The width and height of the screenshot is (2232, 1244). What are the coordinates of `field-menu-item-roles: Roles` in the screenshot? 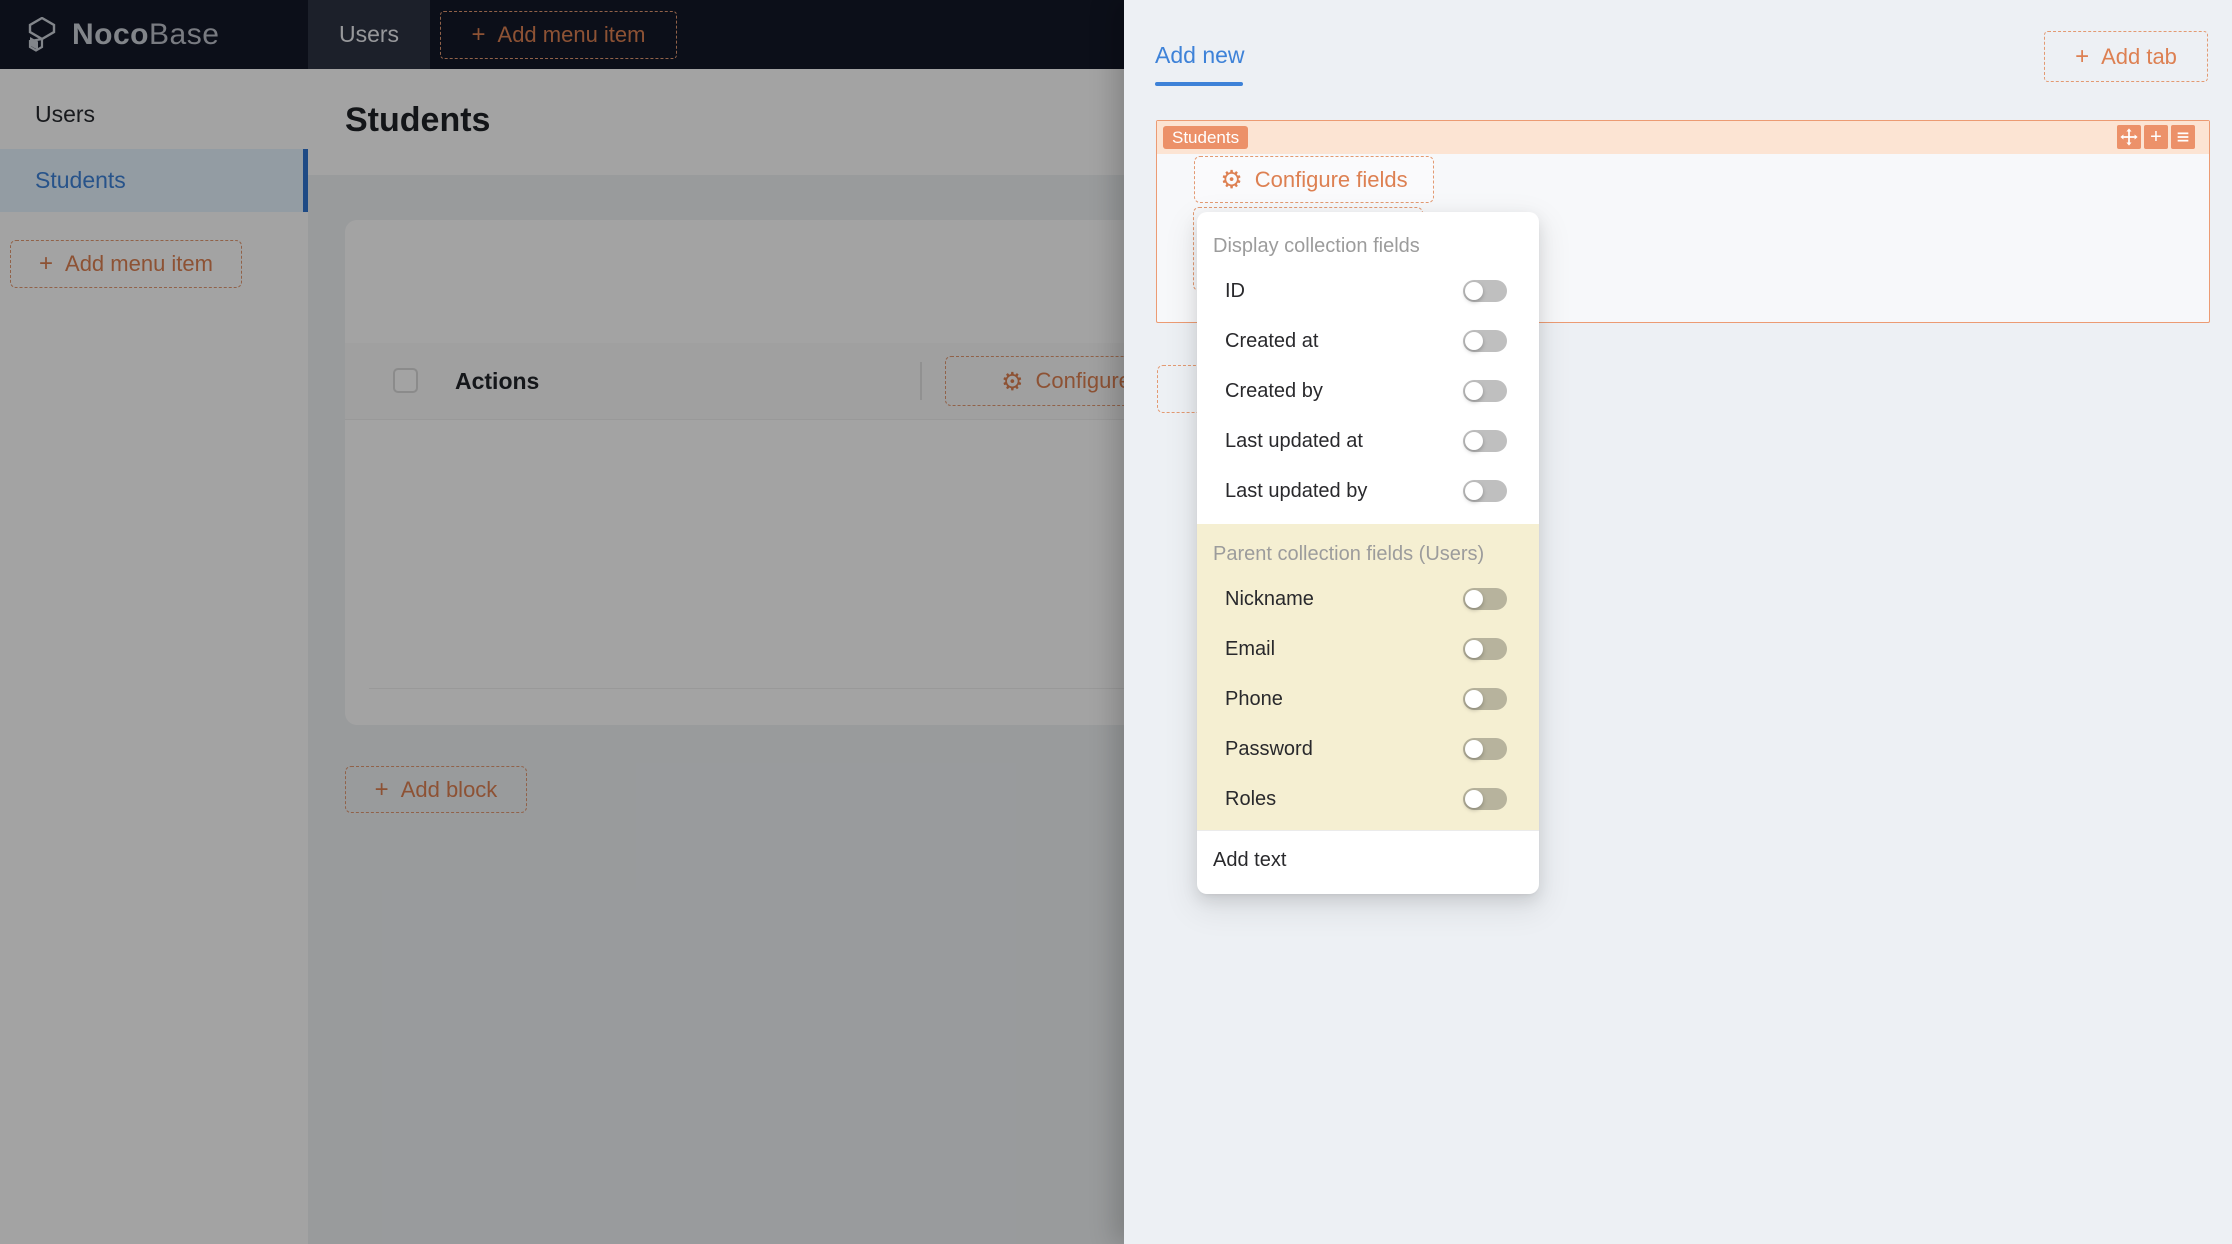 It's located at (1368, 799).